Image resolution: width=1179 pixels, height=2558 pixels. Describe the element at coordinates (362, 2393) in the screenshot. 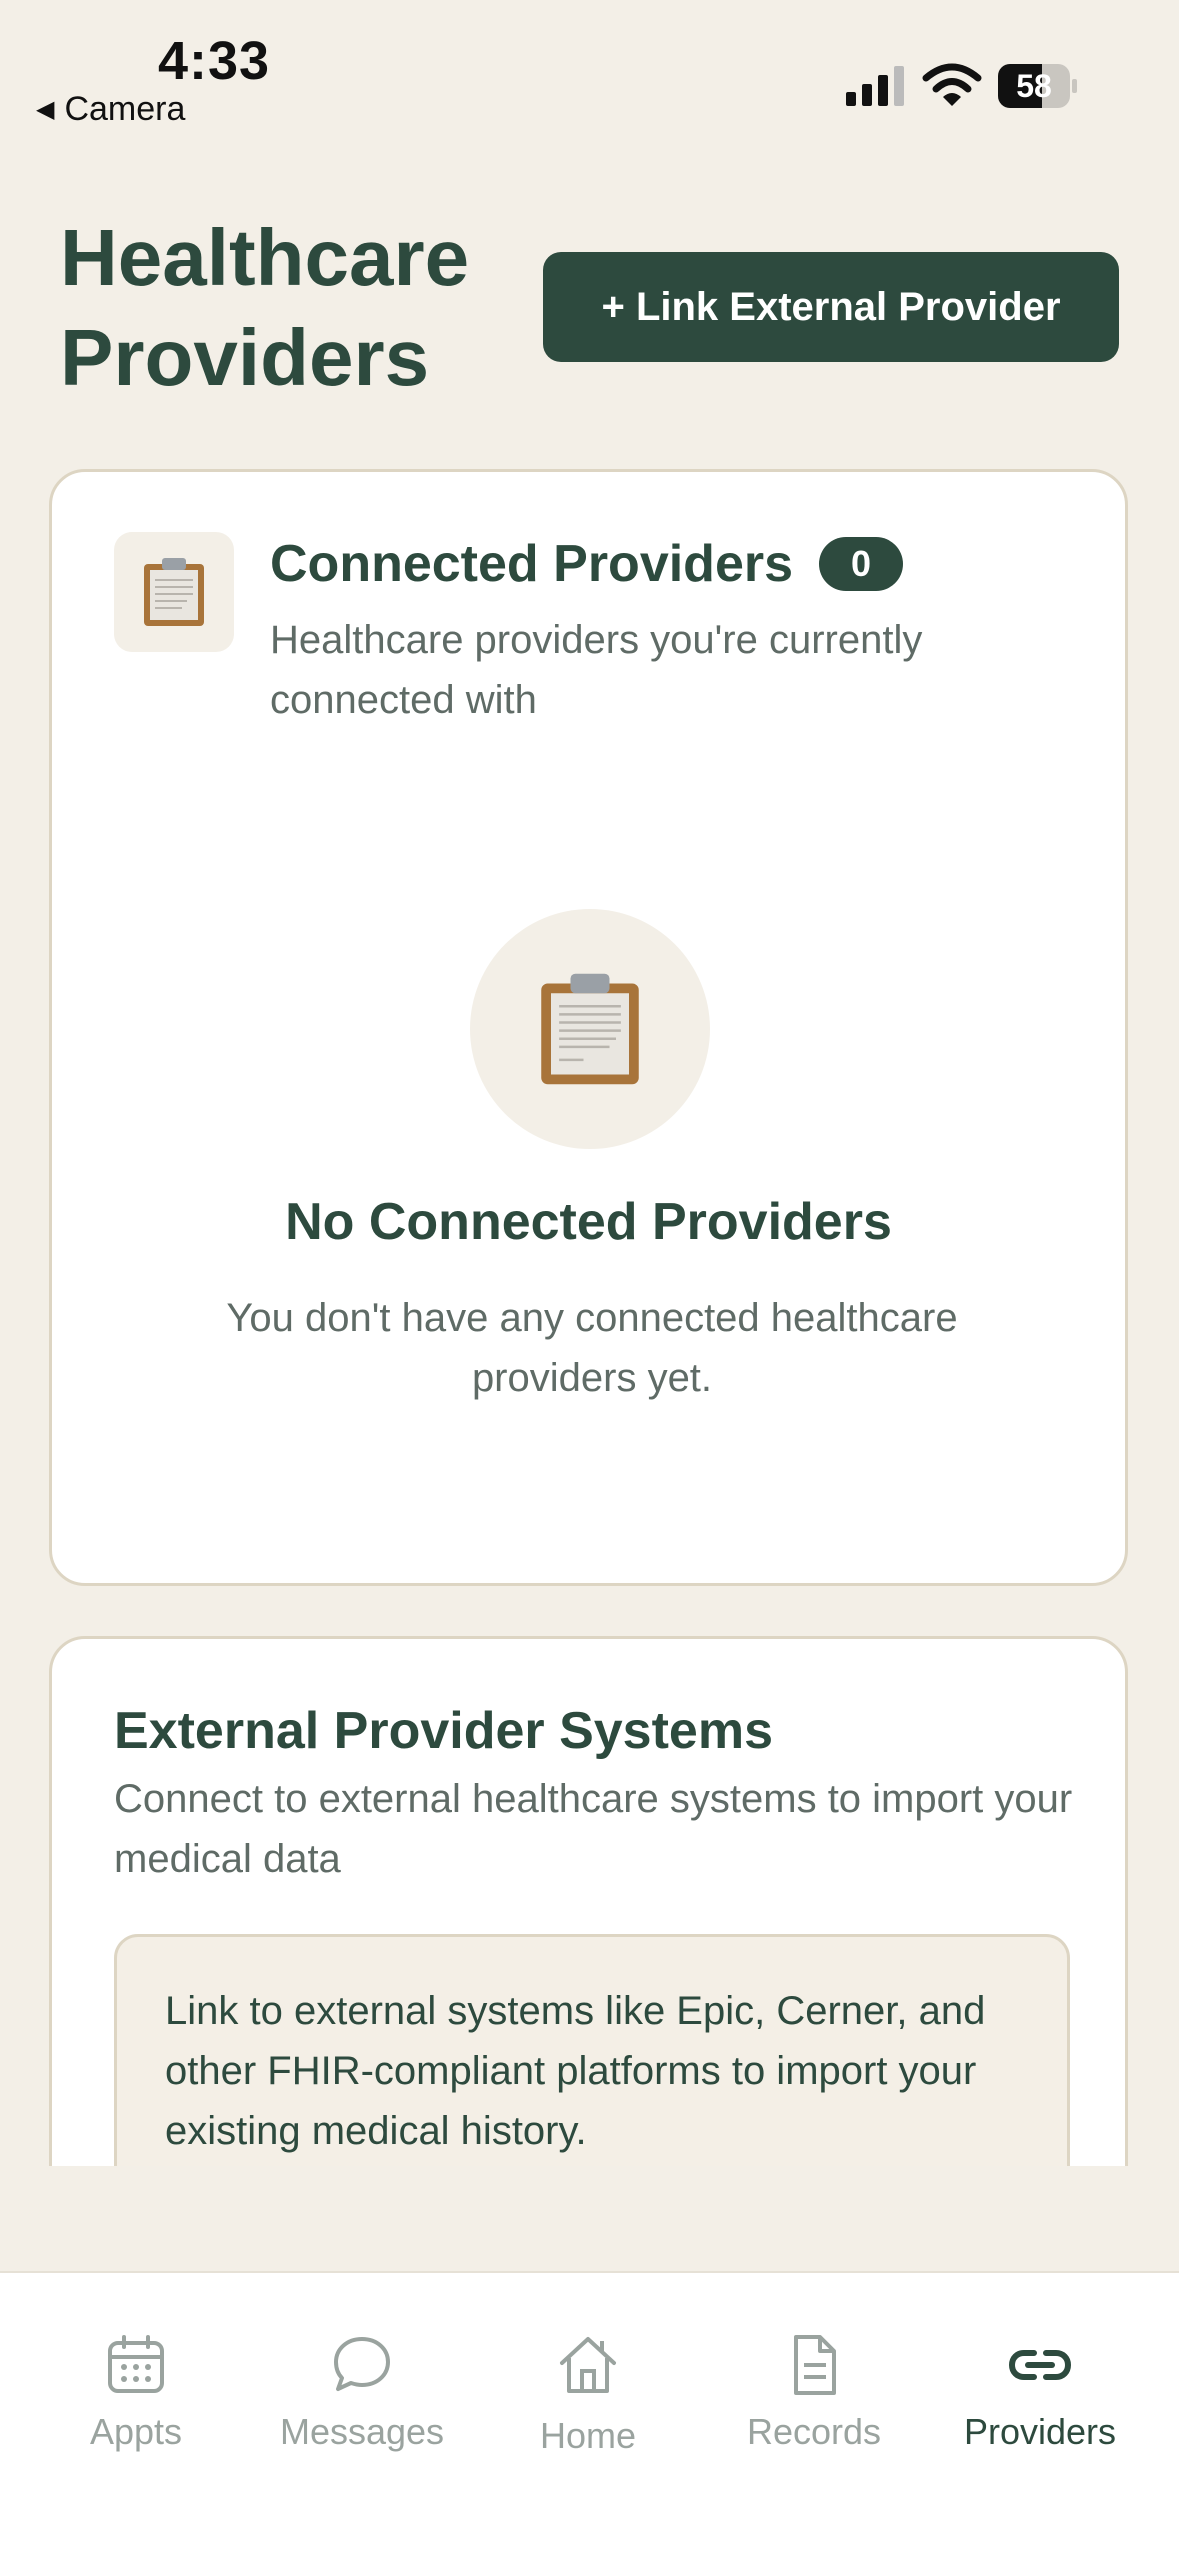

I see `tab-messages: Messages` at that location.